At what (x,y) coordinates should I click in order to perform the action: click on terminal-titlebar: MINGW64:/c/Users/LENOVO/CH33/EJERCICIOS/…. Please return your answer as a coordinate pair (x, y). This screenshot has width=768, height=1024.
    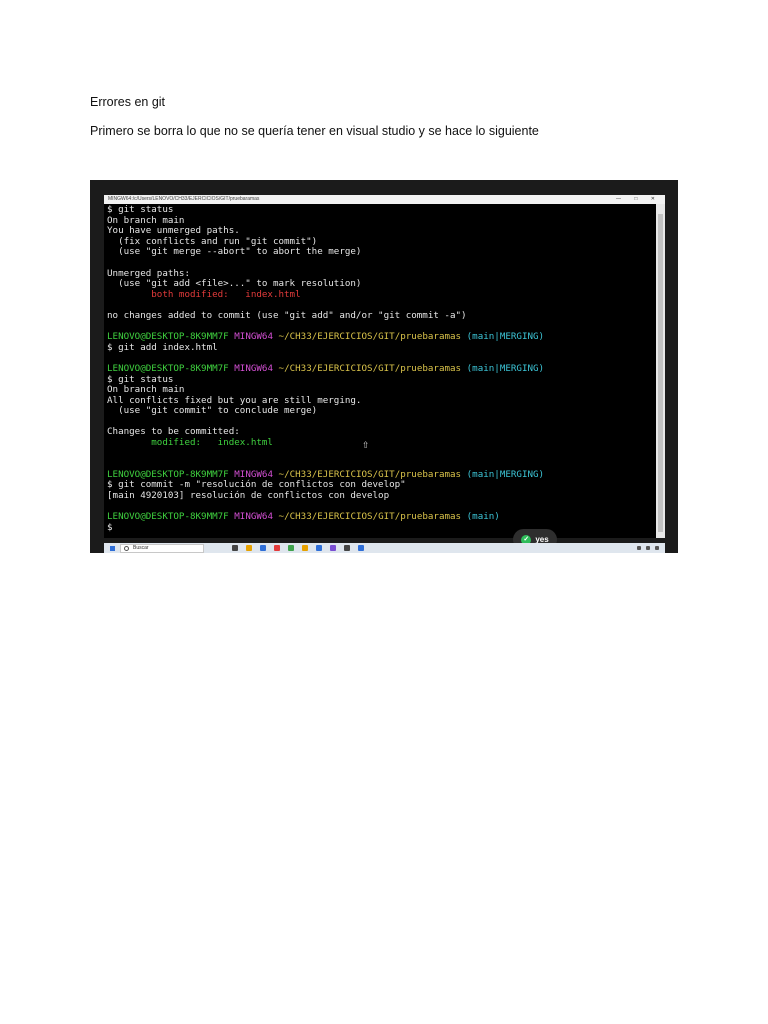
    Looking at the image, I should click on (384, 199).